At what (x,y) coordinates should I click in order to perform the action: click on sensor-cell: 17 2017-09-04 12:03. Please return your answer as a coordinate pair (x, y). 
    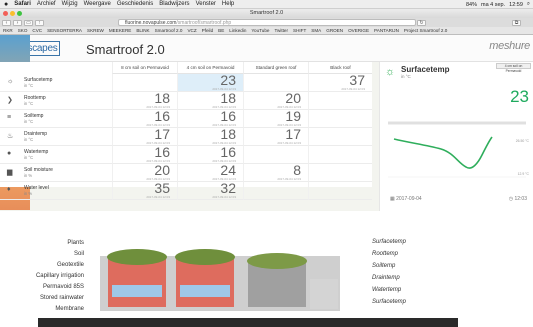
    Looking at the image, I should click on (275, 136).